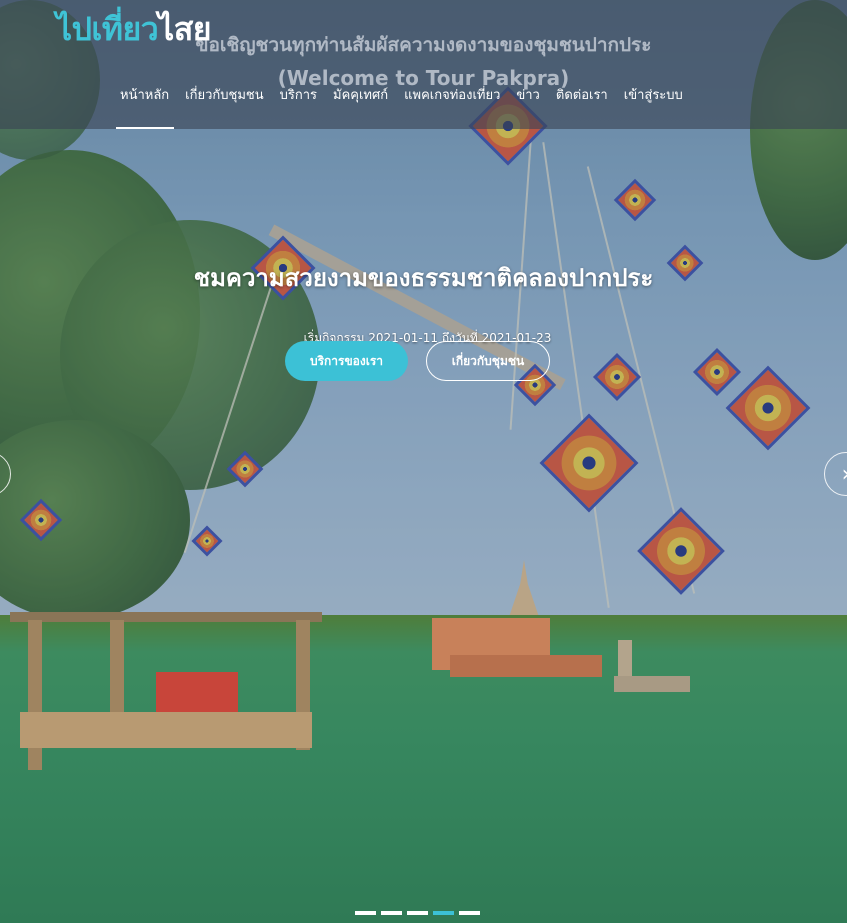 This screenshot has width=847, height=923. What do you see at coordinates (582, 97) in the screenshot?
I see `nav-item-contact: ติดต่อเรา` at bounding box center [582, 97].